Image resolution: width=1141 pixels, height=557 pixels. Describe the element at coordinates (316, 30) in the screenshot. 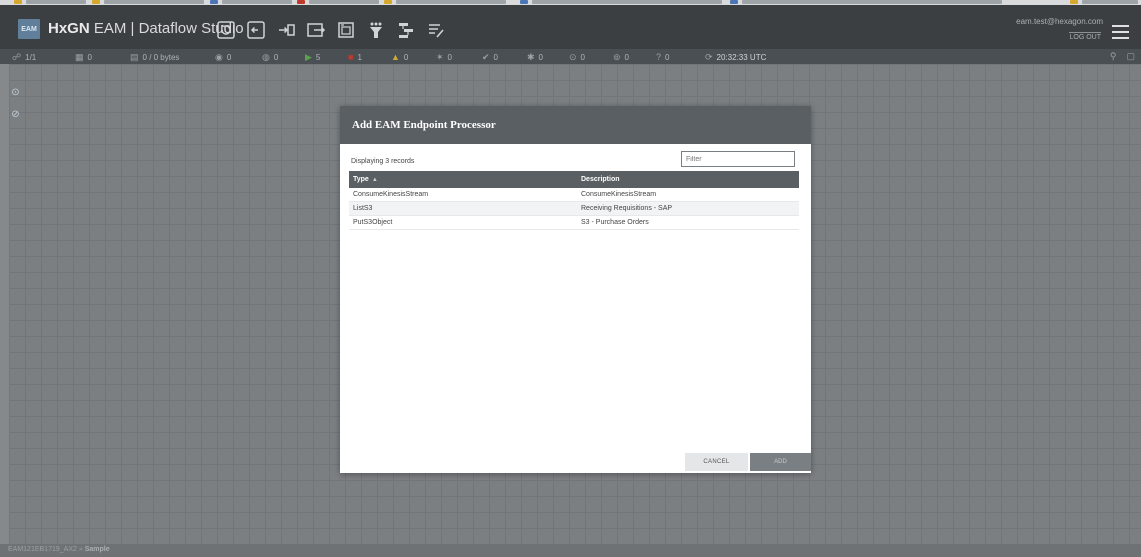

I see `remote-process-group-icon` at that location.